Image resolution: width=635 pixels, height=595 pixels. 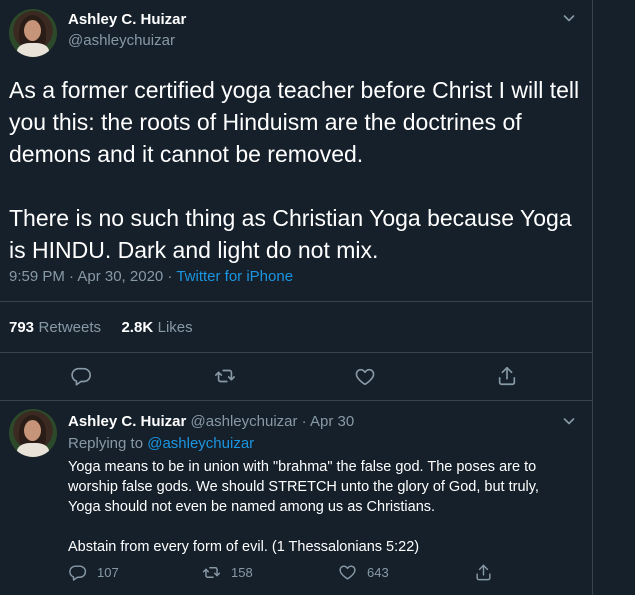 I want to click on likes-label: Likes, so click(x=175, y=327).